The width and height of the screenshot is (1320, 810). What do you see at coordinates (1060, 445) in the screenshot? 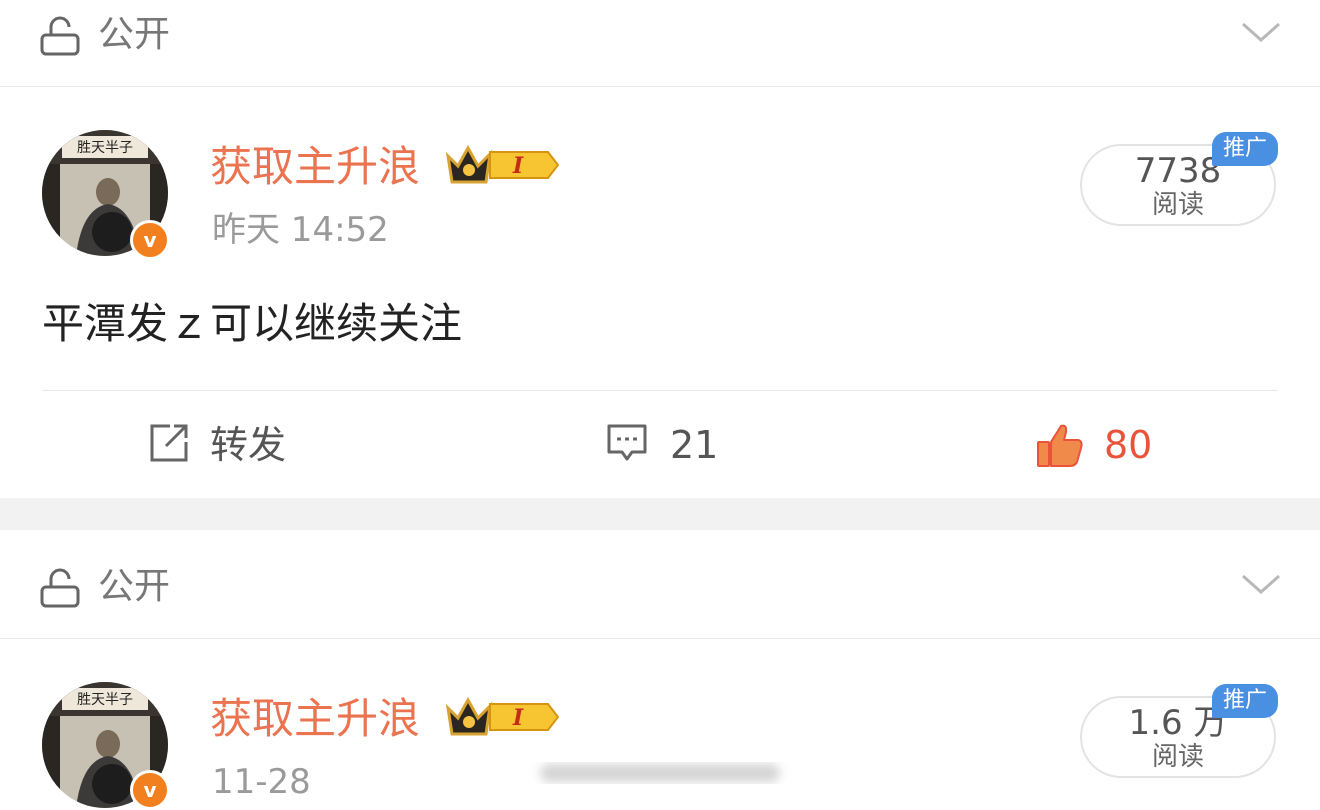
I see `thumbs-up-icon` at bounding box center [1060, 445].